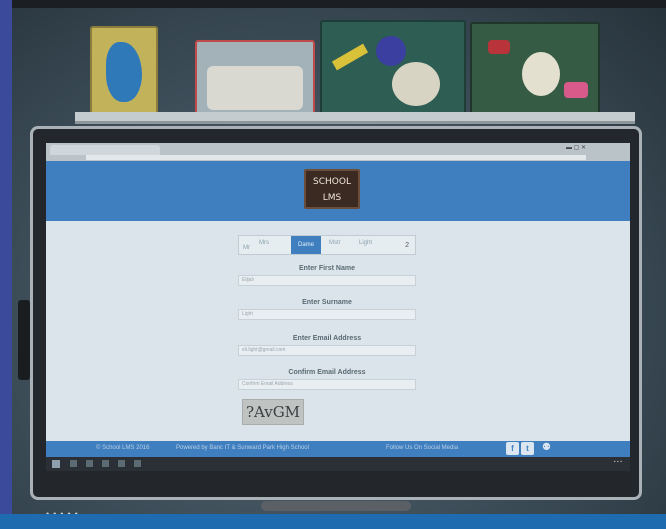 Image resolution: width=666 pixels, height=529 pixels. What do you see at coordinates (255, 79) in the screenshot?
I see `cell-model-box` at bounding box center [255, 79].